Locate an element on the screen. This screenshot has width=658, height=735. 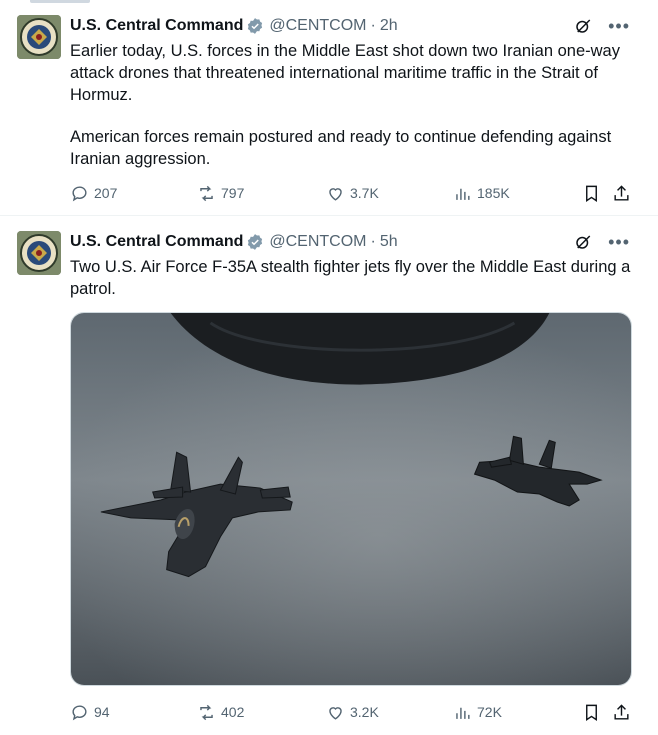
like-count: 3.2K is located at coordinates (364, 712).